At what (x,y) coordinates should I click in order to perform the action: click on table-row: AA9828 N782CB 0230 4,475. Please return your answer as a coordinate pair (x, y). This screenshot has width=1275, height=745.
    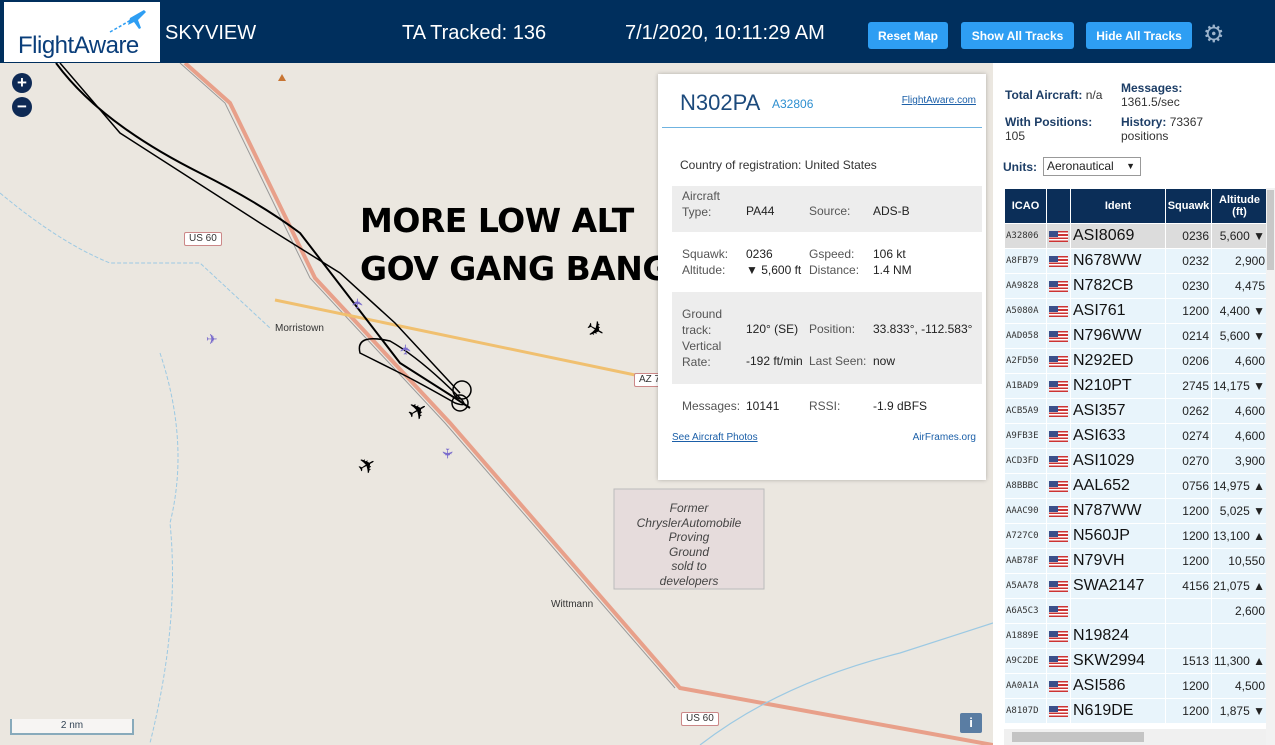
    Looking at the image, I should click on (1136, 286).